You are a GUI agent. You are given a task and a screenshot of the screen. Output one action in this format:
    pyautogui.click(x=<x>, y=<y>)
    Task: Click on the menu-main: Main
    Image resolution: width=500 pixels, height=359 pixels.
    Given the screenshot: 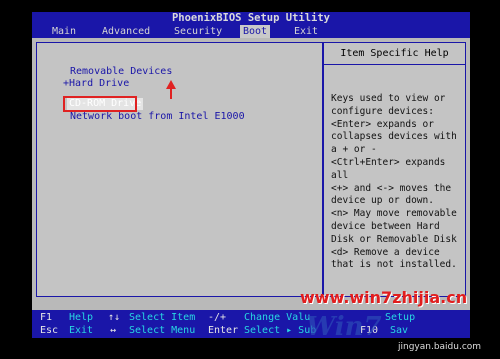 What is the action you would take?
    pyautogui.click(x=64, y=31)
    